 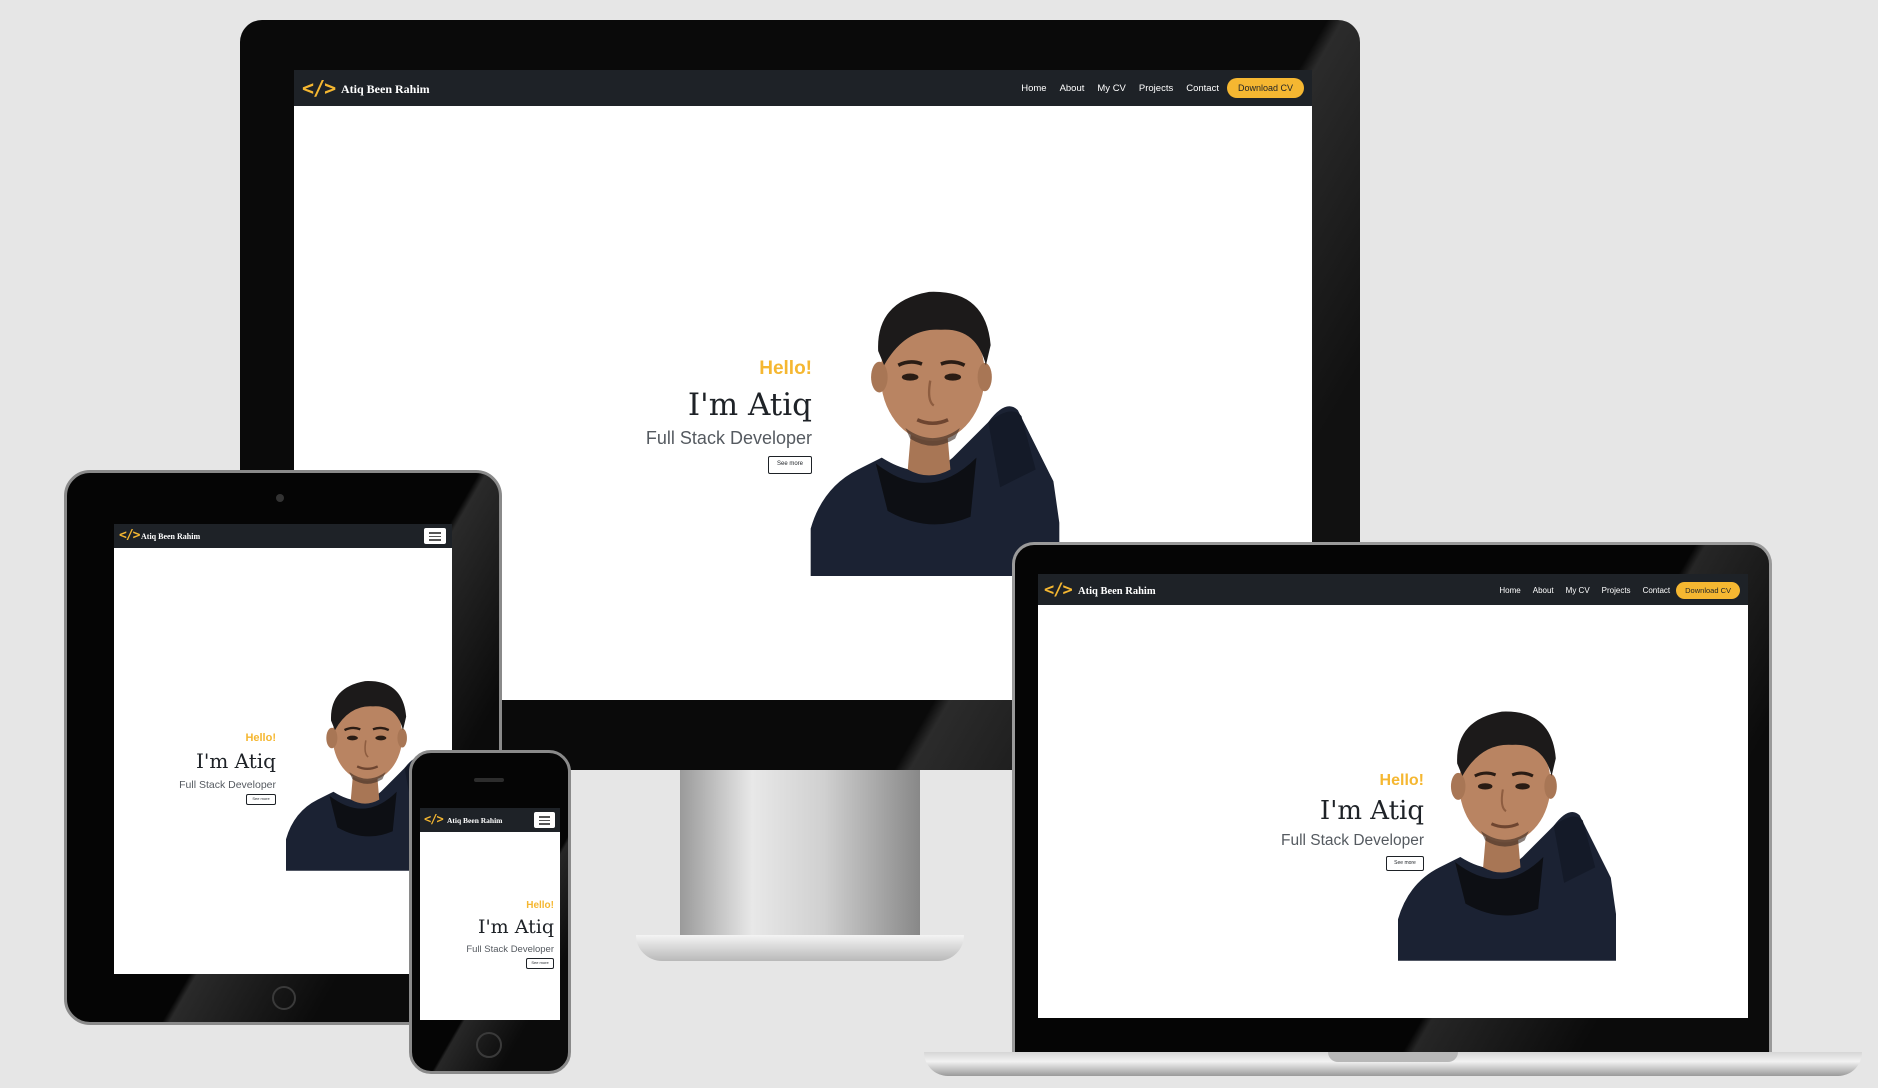 I want to click on phone-speaker, so click(x=489, y=780).